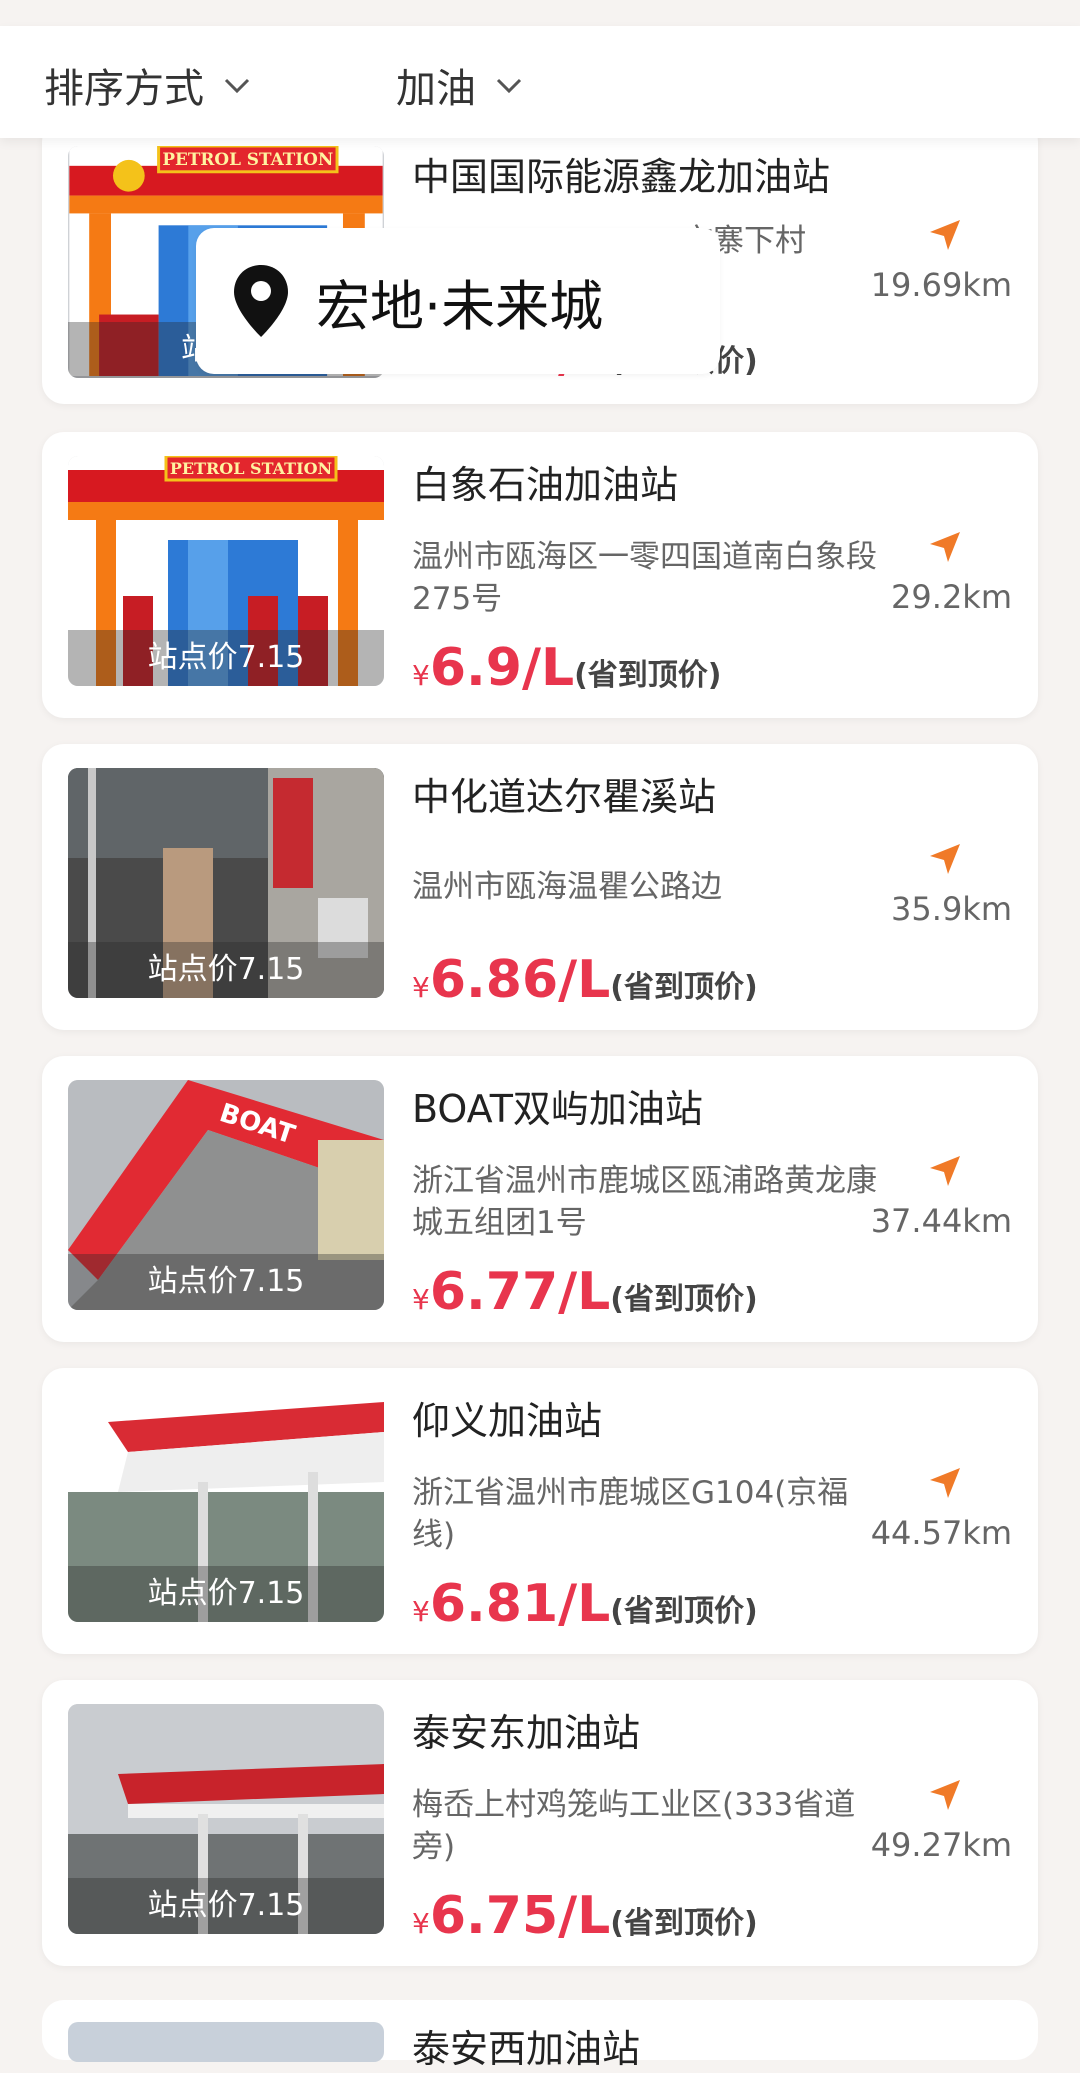  Describe the element at coordinates (261, 301) in the screenshot. I see `location-pin-icon` at that location.